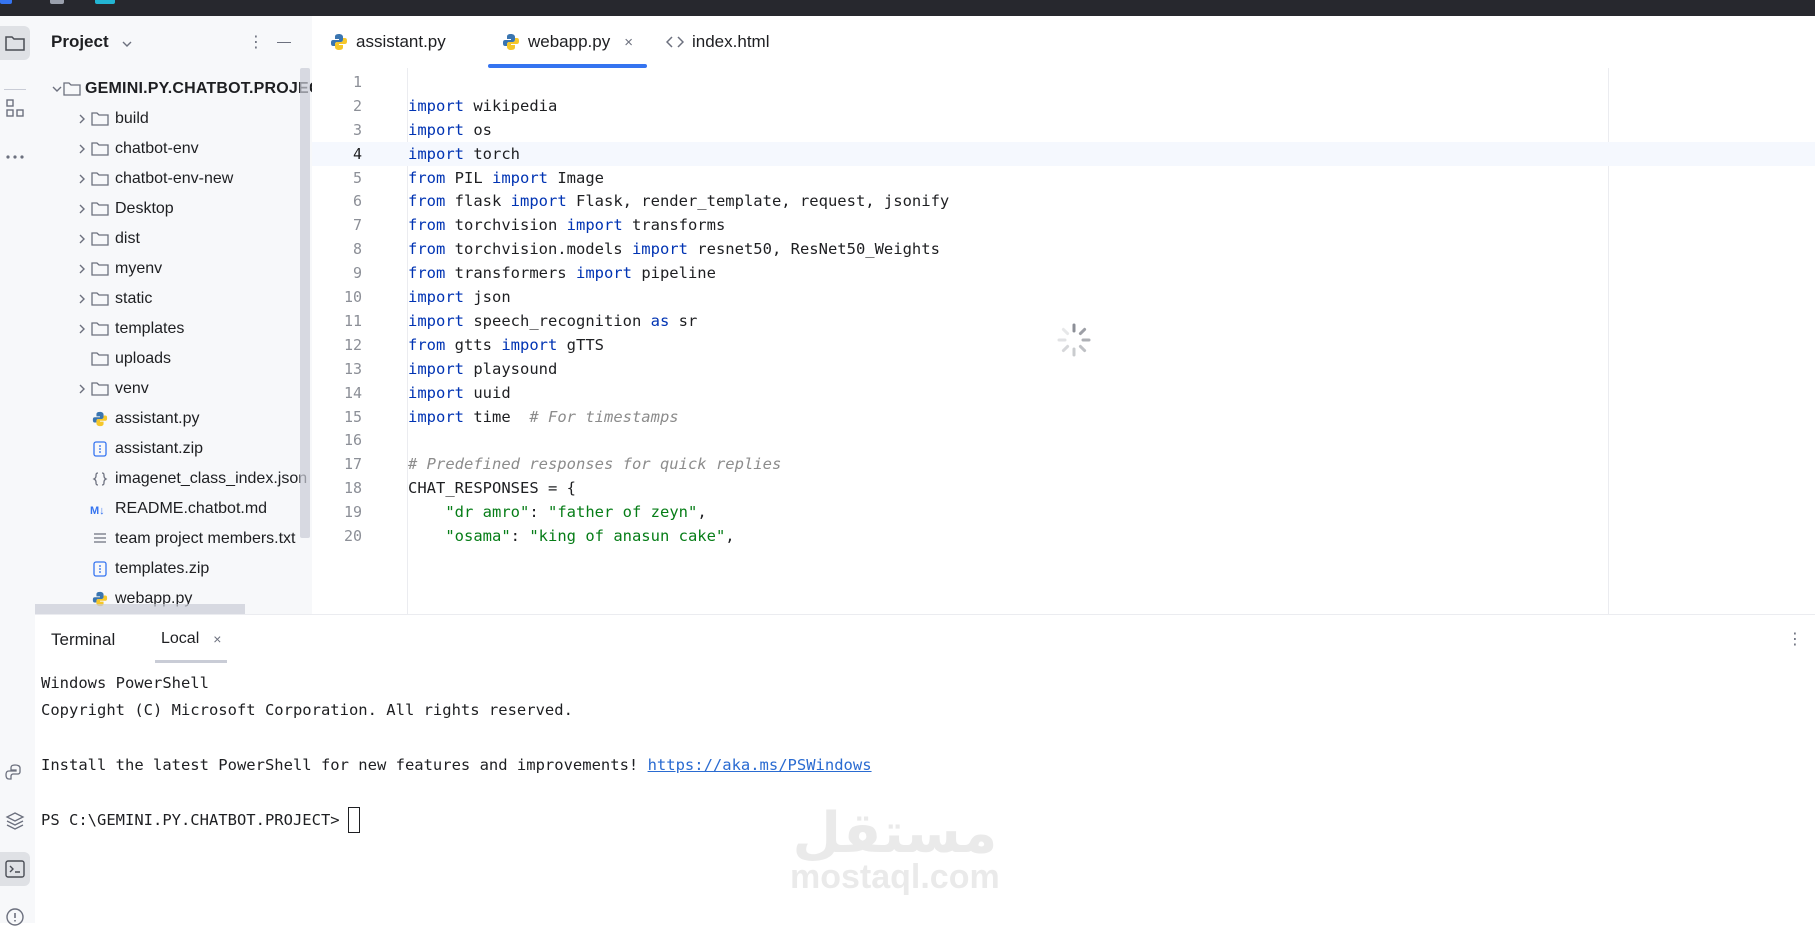 This screenshot has height=934, width=1815. Describe the element at coordinates (1795, 639) in the screenshot. I see `terminal-options-kebab-icon: ⋮` at that location.